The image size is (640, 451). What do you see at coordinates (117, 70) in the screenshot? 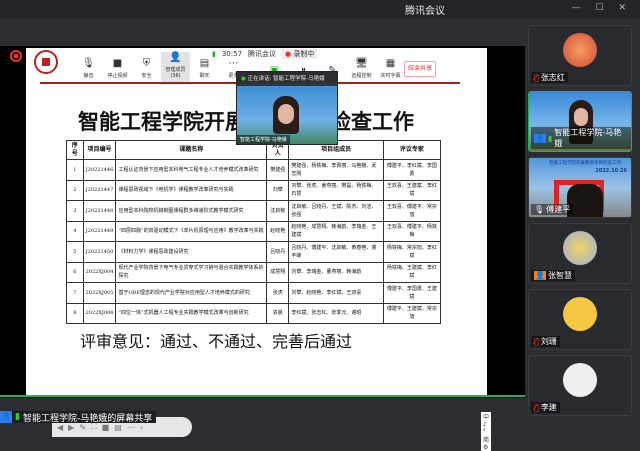
I see `stop-video-button: ■ 停止视频` at bounding box center [117, 70].